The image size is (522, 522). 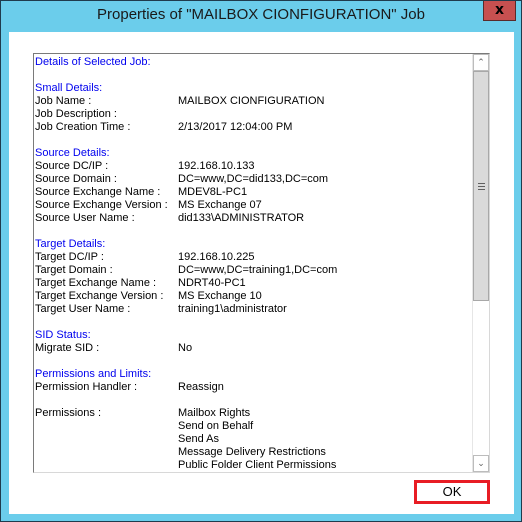 I want to click on detail-row: Source Exchange Name : MDEV8L-PC1, so click(x=253, y=192).